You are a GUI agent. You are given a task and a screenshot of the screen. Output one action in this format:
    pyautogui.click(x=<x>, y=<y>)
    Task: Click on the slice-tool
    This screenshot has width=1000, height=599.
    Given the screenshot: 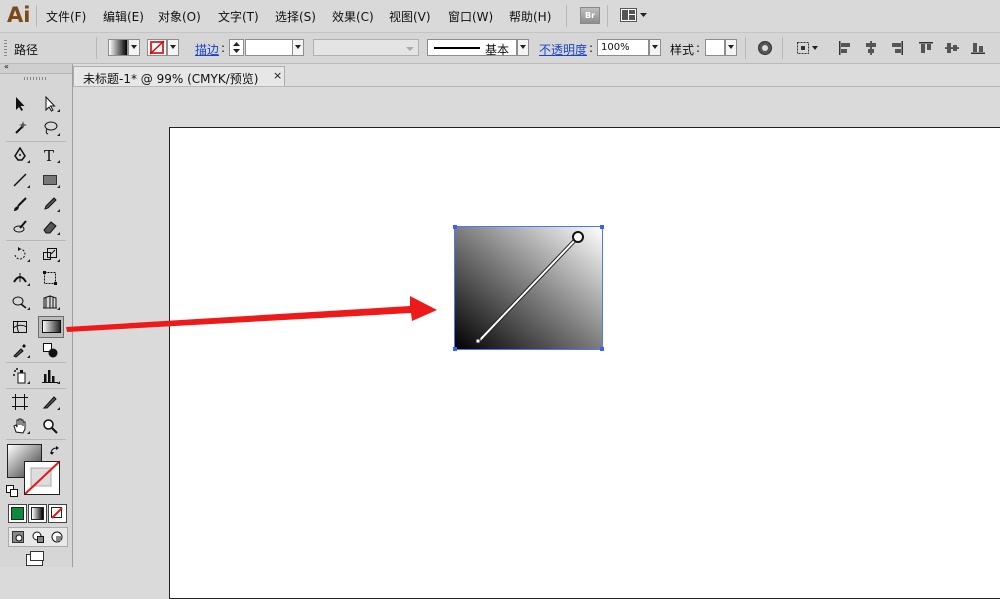 What is the action you would take?
    pyautogui.click(x=50, y=402)
    